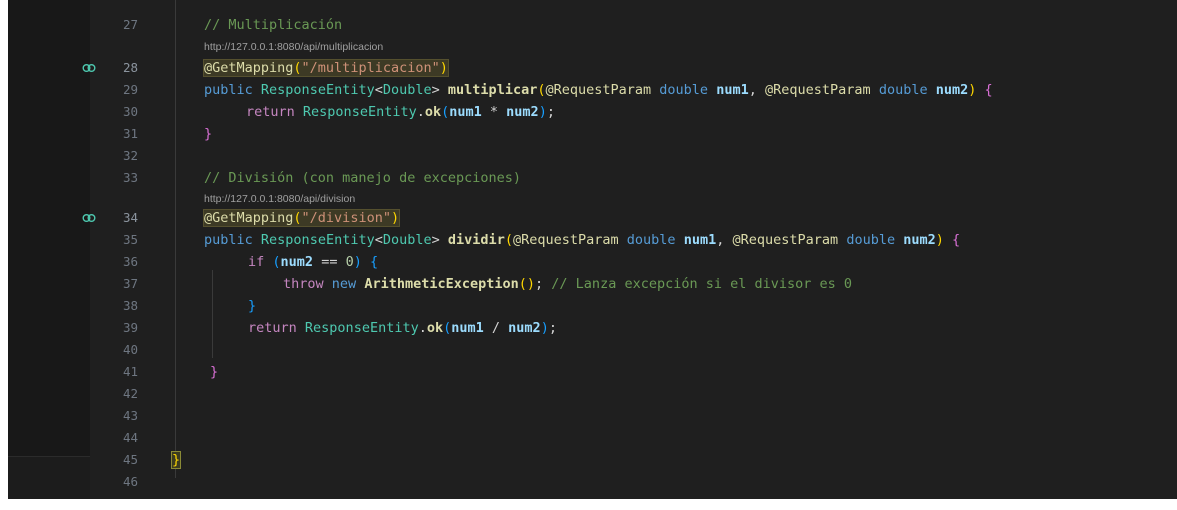 This screenshot has width=1177, height=510. What do you see at coordinates (592, 394) in the screenshot?
I see `code-line: 42` at bounding box center [592, 394].